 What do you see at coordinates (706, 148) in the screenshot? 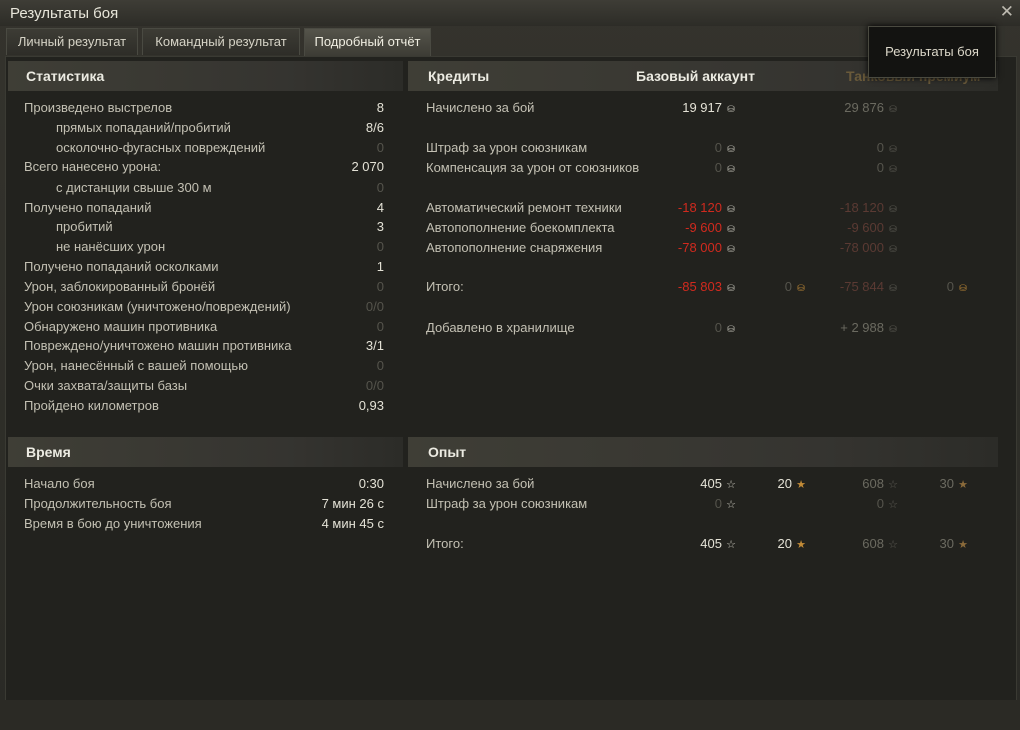
I see `credits-row: Штраф за урон союзникам 0 ⛁ 0 ⛁` at bounding box center [706, 148].